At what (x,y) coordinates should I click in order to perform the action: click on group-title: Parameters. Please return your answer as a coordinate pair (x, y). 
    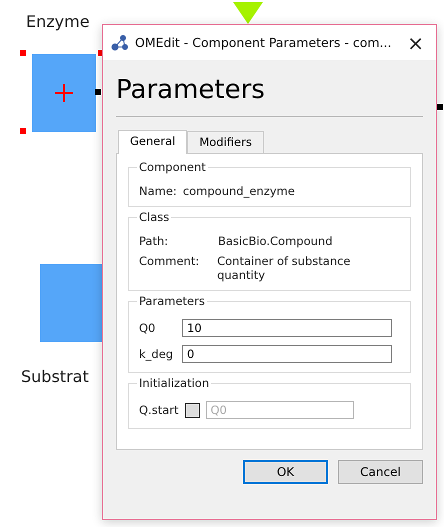
    Looking at the image, I should click on (172, 301).